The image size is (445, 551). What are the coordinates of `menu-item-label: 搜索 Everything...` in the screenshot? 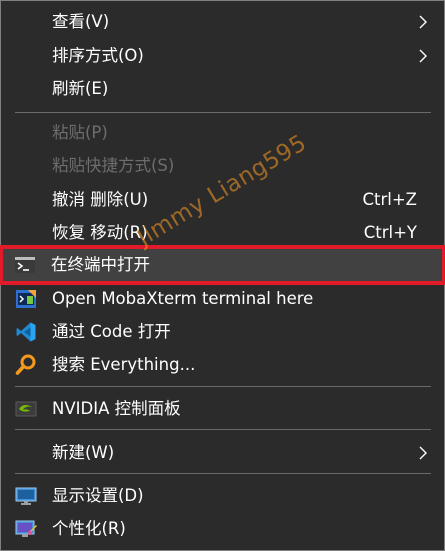 It's located at (124, 364).